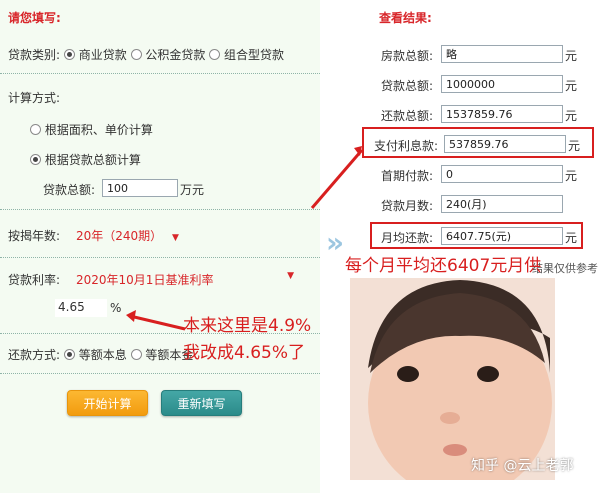 This screenshot has height=493, width=615. I want to click on arrowhead-icon, so click(131, 316).